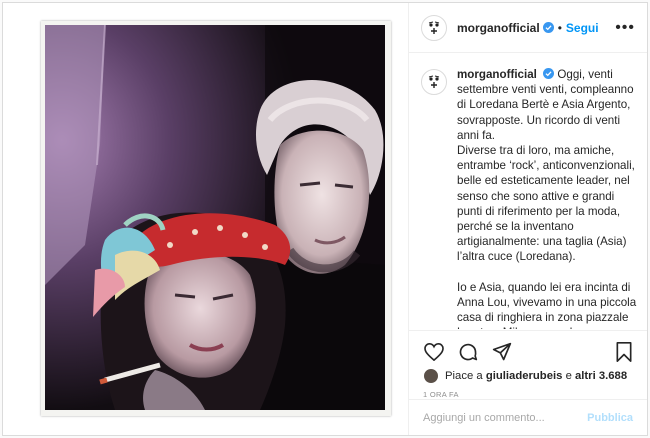 The image size is (650, 438). What do you see at coordinates (568, 376) in the screenshot?
I see `likes-middle: e` at bounding box center [568, 376].